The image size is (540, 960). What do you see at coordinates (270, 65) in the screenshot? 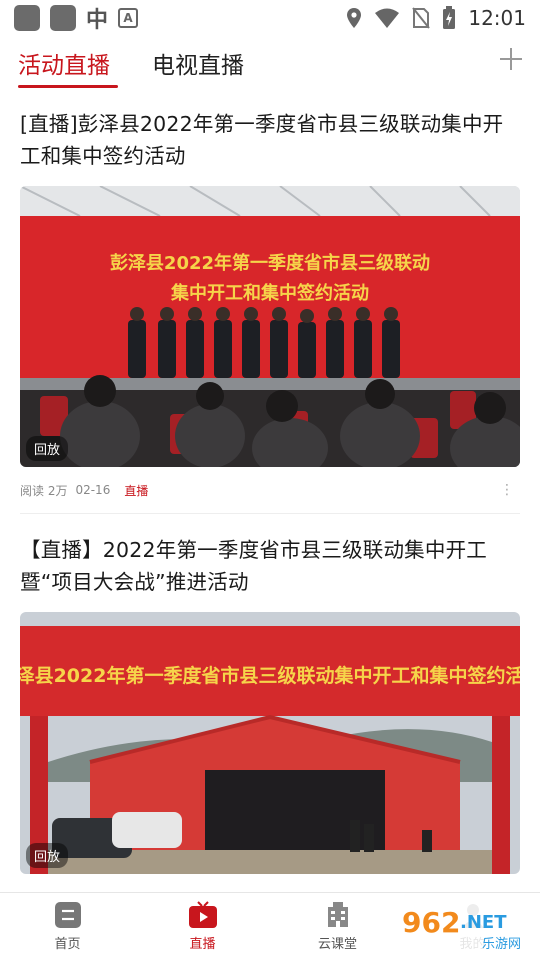
I see `top-tabs: 活动直播 电视直播` at bounding box center [270, 65].